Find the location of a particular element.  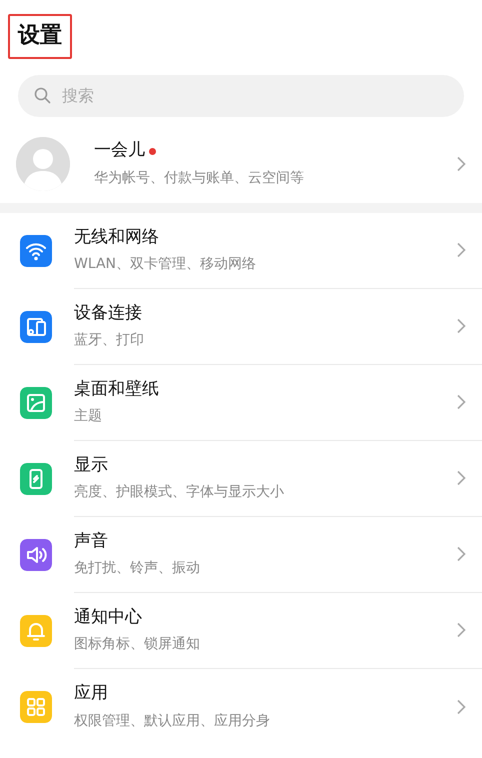

item-subtitle: 蓝牙、打印 is located at coordinates (109, 340).